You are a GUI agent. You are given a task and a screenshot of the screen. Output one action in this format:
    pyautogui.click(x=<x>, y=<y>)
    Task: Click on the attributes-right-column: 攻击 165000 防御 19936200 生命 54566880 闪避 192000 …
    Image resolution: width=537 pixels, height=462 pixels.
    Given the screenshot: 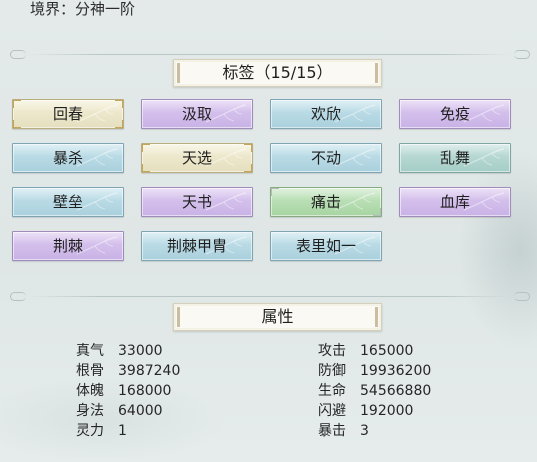 What is the action you would take?
    pyautogui.click(x=374, y=391)
    